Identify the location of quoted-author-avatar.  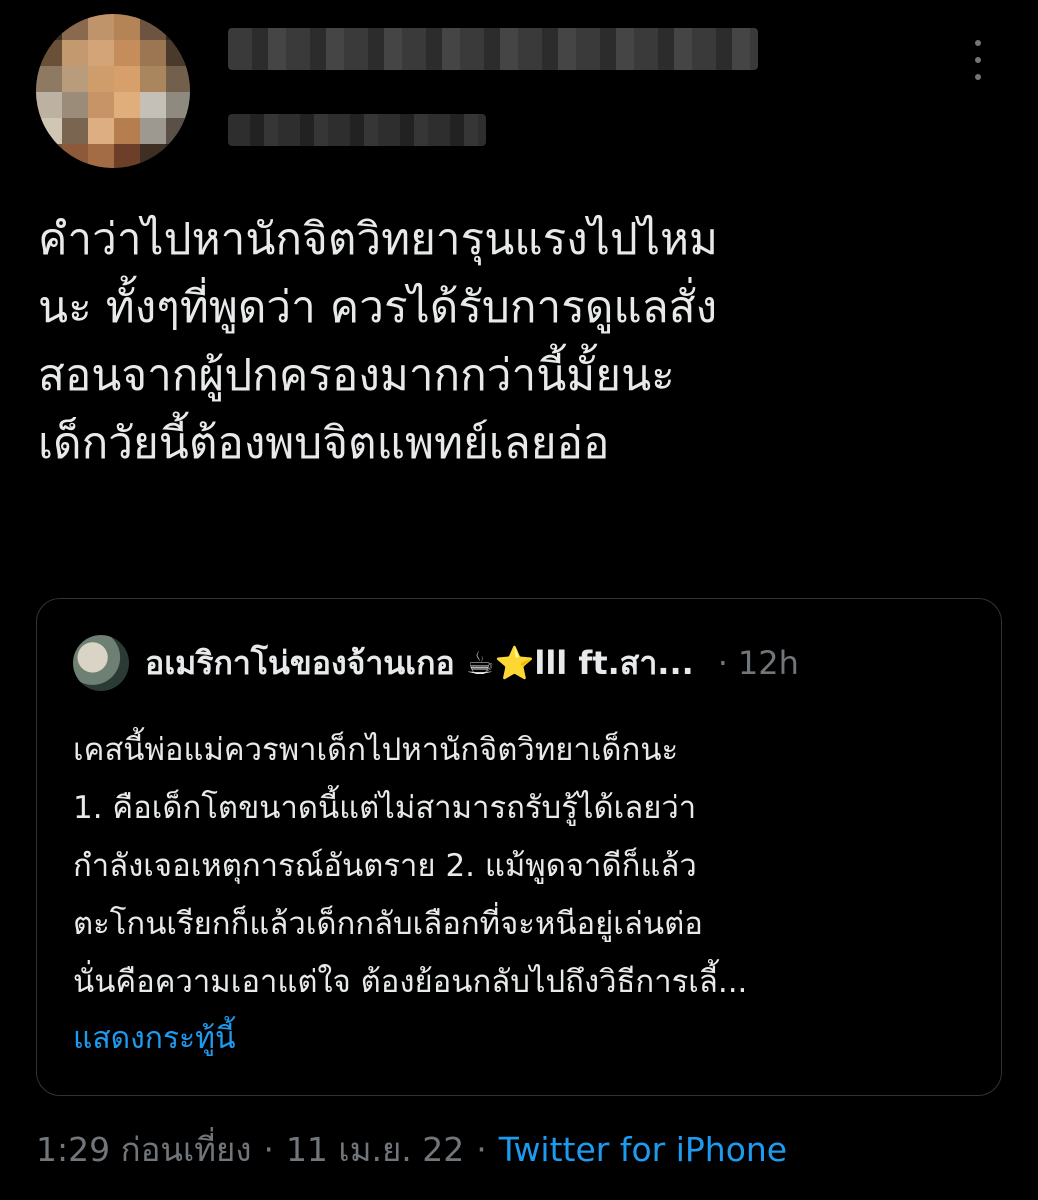
(101, 663).